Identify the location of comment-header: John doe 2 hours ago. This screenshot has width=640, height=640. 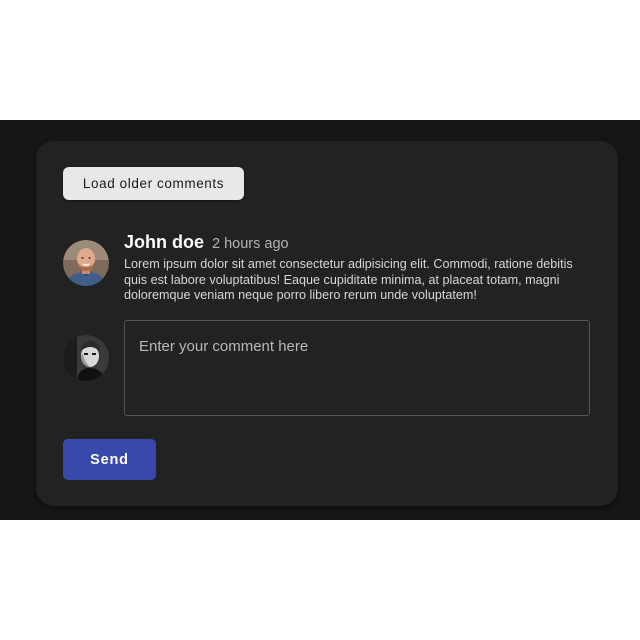
(206, 242).